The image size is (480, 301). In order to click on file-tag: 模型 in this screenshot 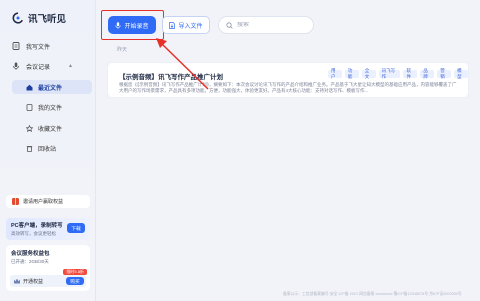, I will do `click(461, 73)`.